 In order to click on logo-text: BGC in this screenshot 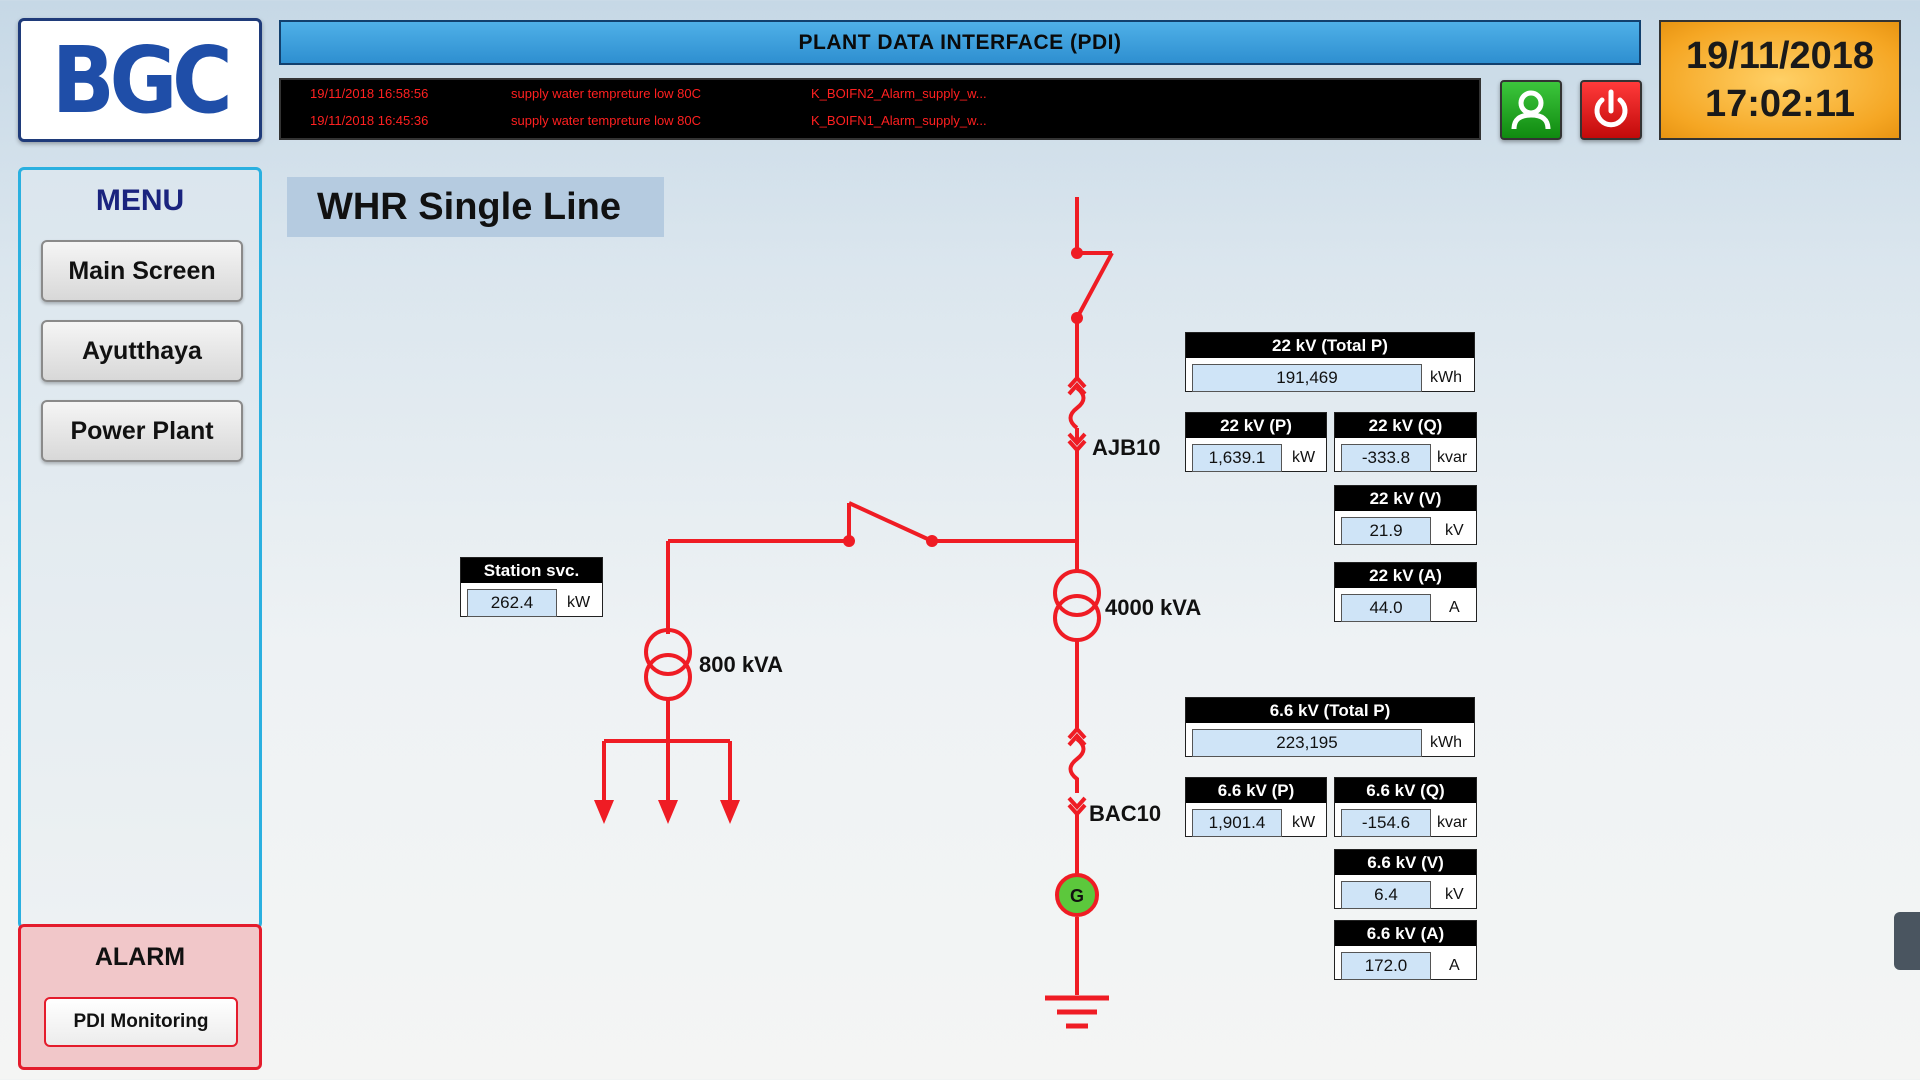, I will do `click(142, 80)`.